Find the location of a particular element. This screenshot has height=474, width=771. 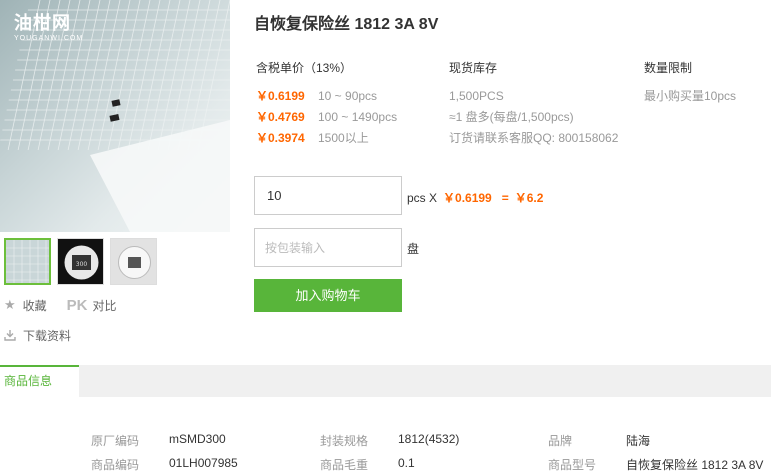

package-unit: 盘 is located at coordinates (413, 249).